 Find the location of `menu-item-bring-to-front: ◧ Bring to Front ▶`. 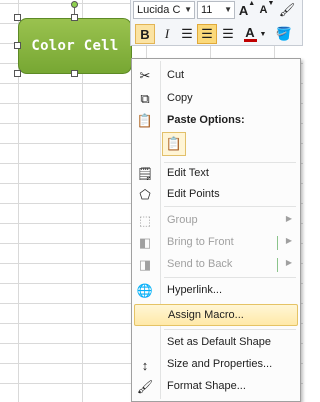

menu-item-bring-to-front: ◧ Bring to Front ▶ is located at coordinates (216, 243).